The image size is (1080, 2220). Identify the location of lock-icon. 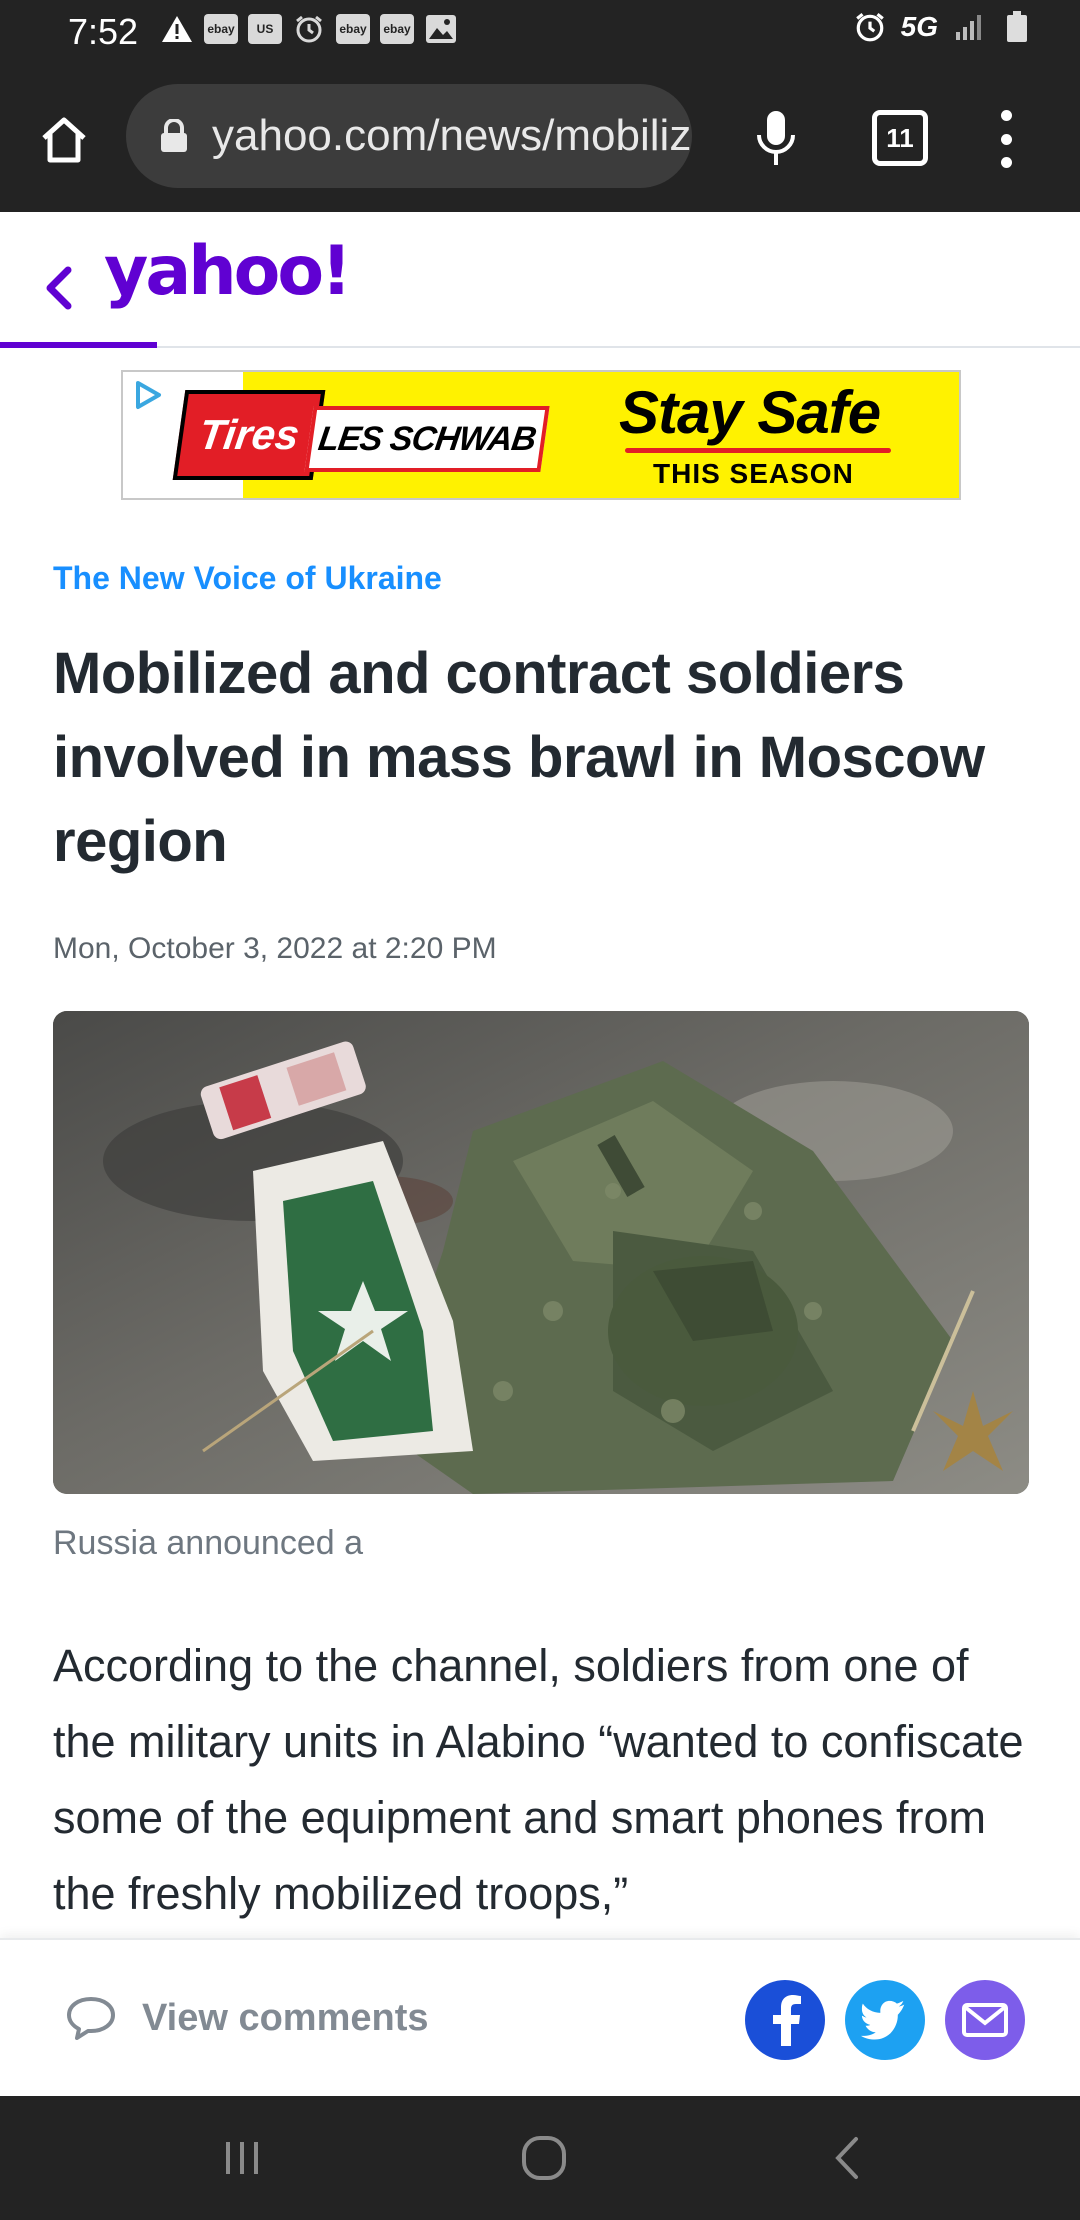
(174, 135).